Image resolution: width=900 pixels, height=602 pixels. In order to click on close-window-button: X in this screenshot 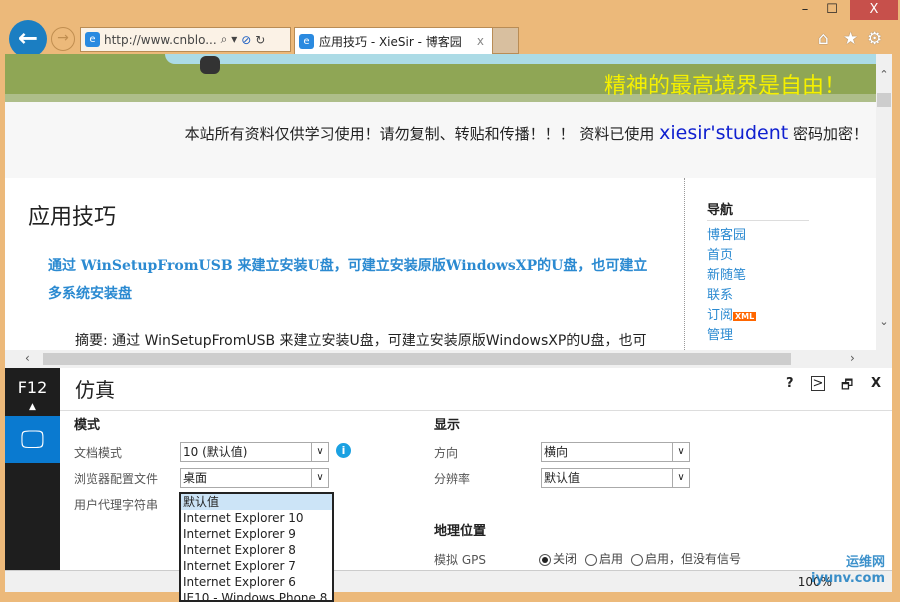, I will do `click(874, 10)`.